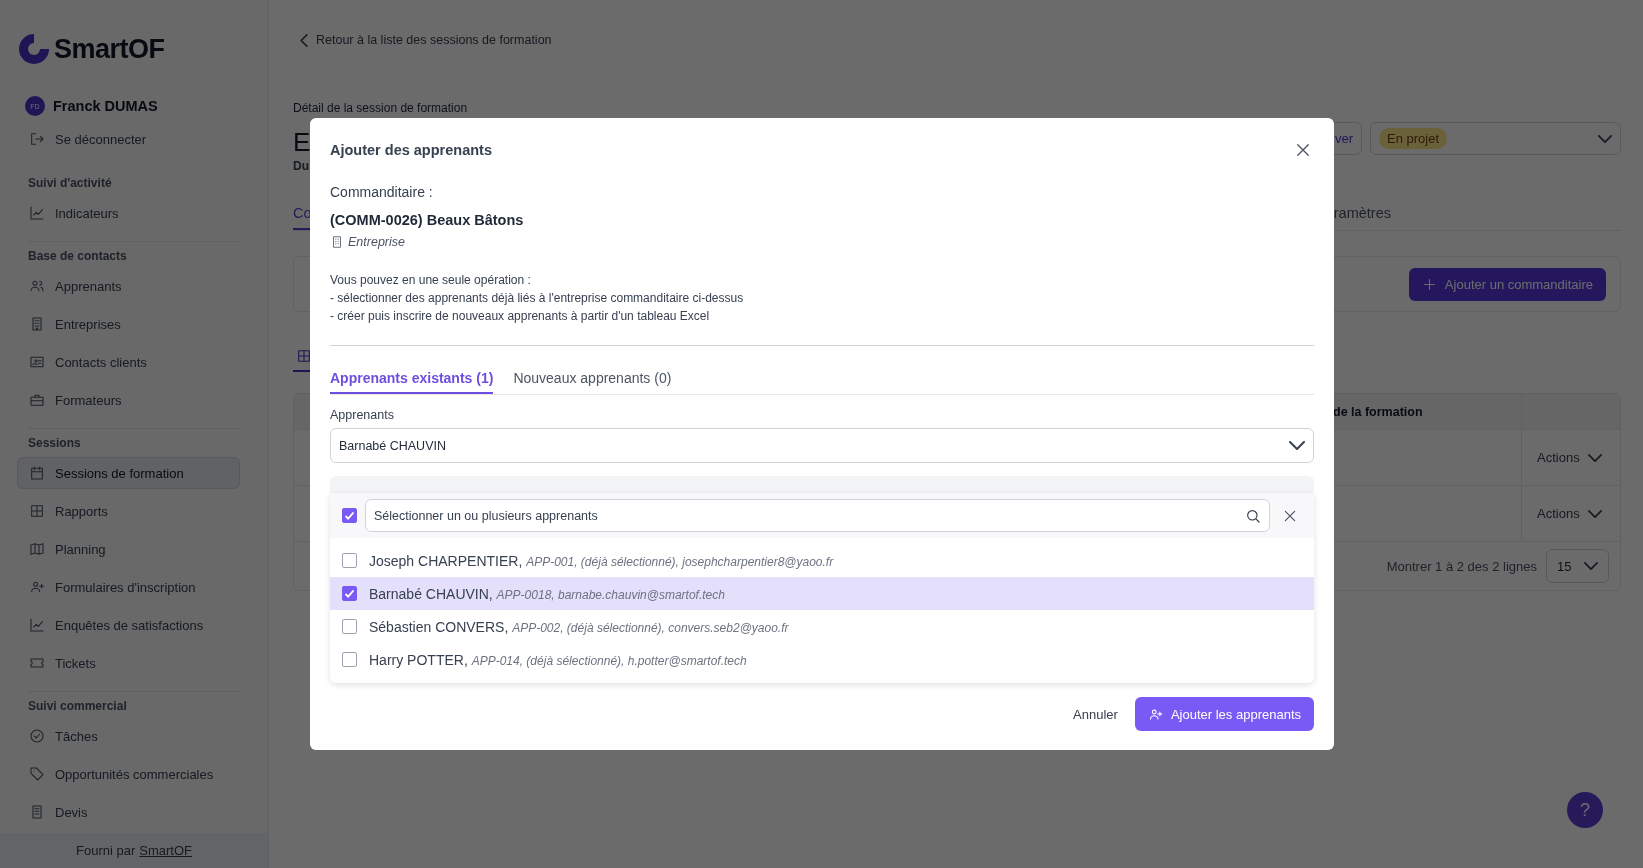 This screenshot has width=1643, height=868. What do you see at coordinates (128, 774) in the screenshot?
I see `sidebar-item: Opportunités commerciales` at bounding box center [128, 774].